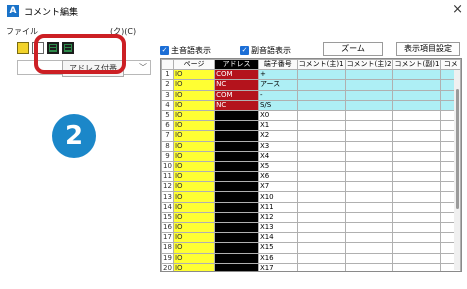  What do you see at coordinates (167, 115) in the screenshot?
I see `row-number: 5` at bounding box center [167, 115].